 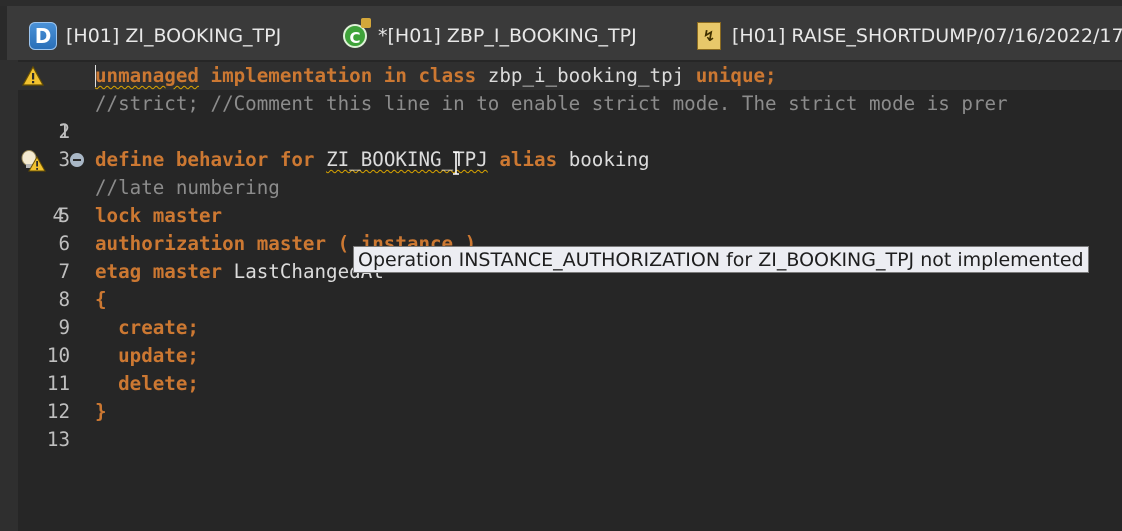 What do you see at coordinates (366, 23) in the screenshot?
I see `lock-icon` at bounding box center [366, 23].